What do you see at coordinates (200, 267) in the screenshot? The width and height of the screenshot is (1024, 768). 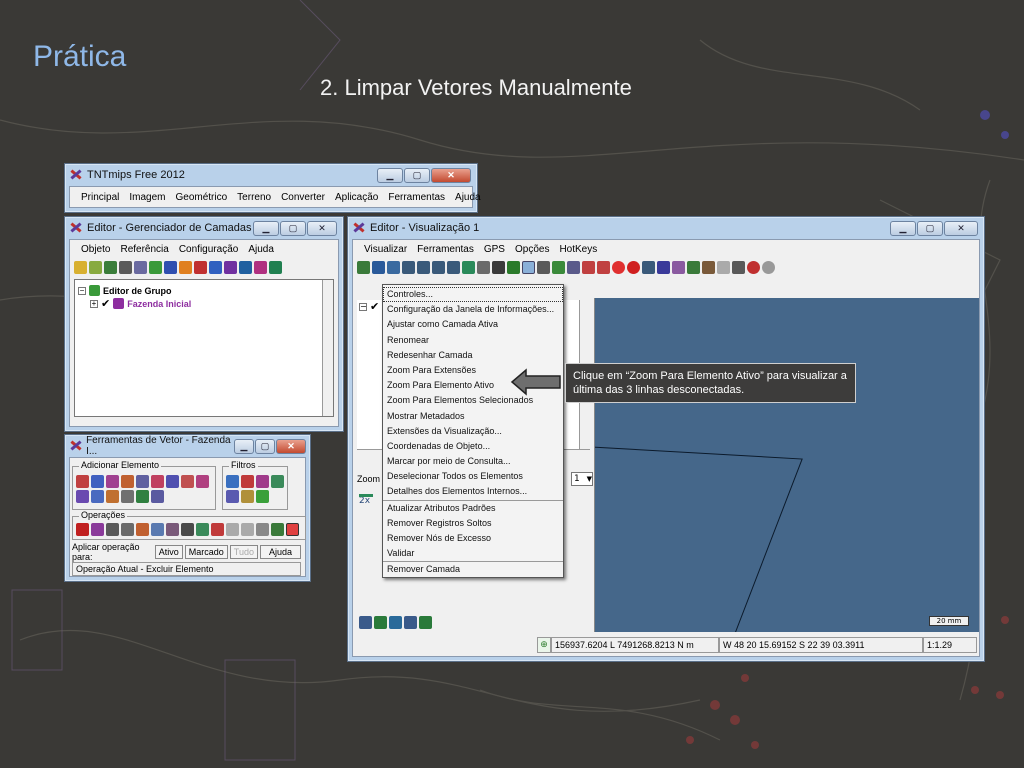 I see `cad-icon` at bounding box center [200, 267].